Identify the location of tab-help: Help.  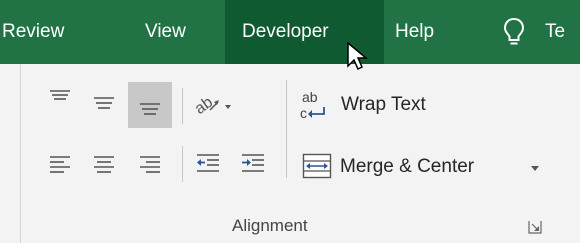
(414, 32).